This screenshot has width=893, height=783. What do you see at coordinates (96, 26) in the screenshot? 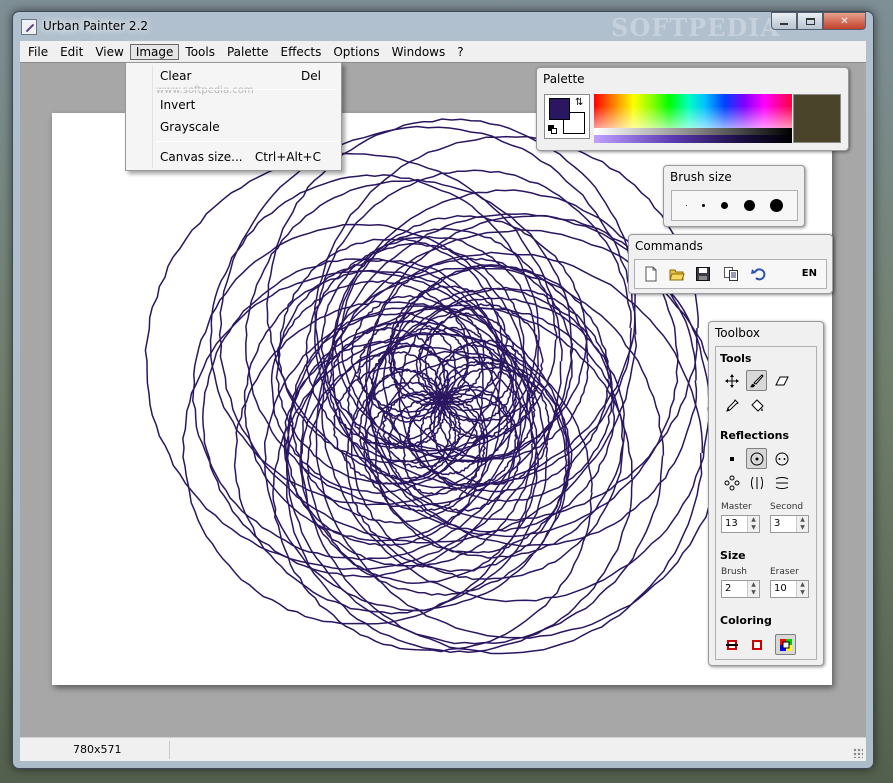
I see `window-title: Urban Painter 2.2` at bounding box center [96, 26].